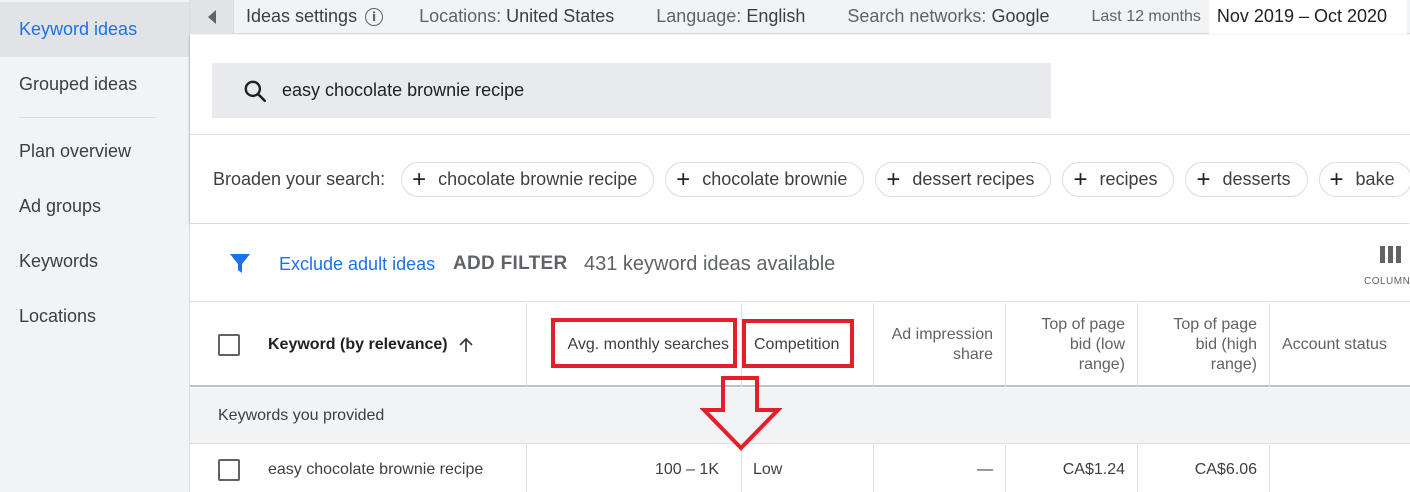 The image size is (1410, 492). Describe the element at coordinates (1256, 179) in the screenshot. I see `chip-label: desserts` at that location.